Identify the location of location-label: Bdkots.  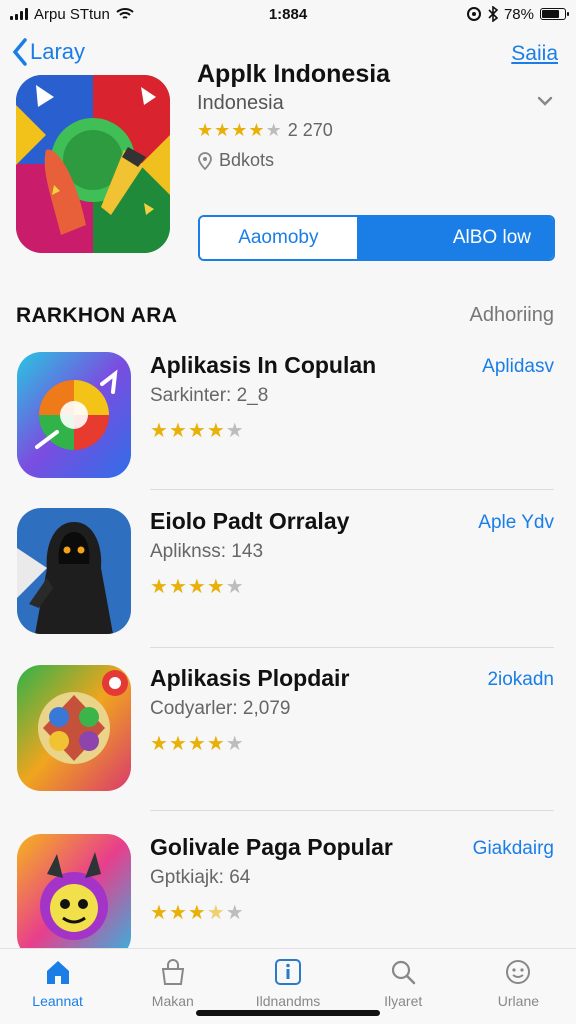
(247, 160).